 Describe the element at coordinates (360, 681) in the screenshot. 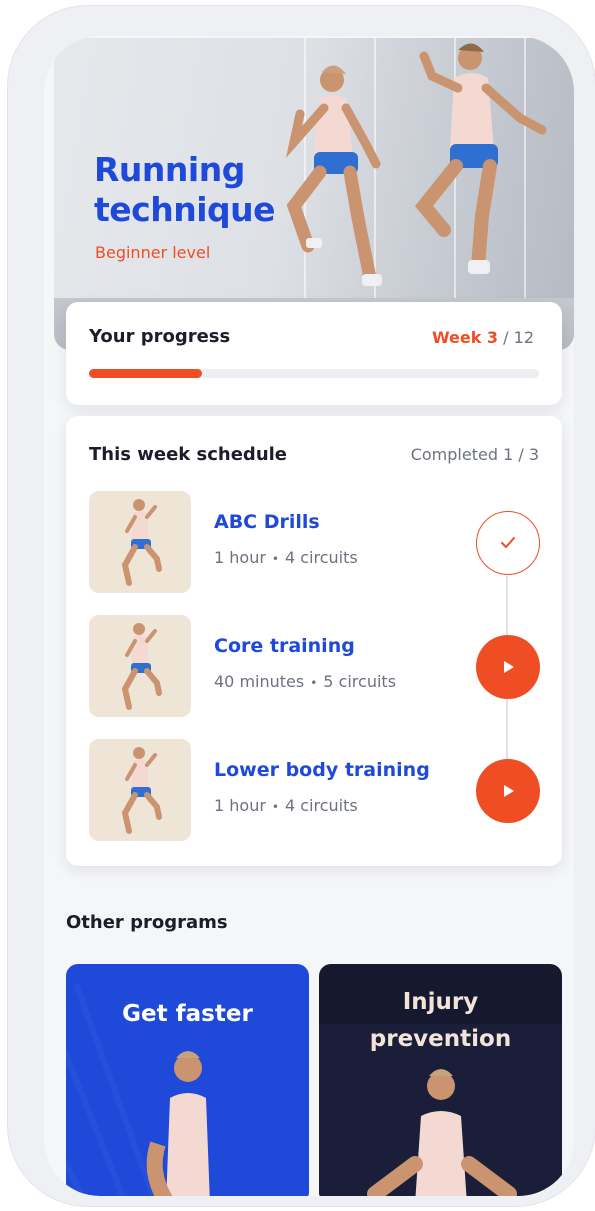

I see `workout-circuits: 5 circuits` at that location.